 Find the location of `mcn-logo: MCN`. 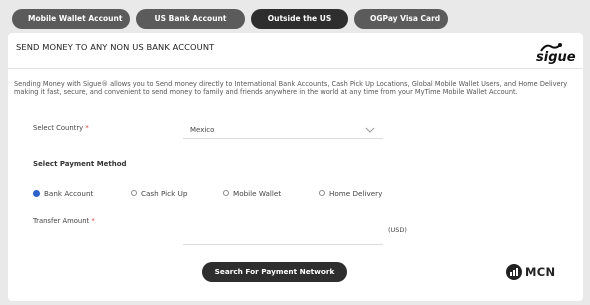

mcn-logo: MCN is located at coordinates (530, 272).